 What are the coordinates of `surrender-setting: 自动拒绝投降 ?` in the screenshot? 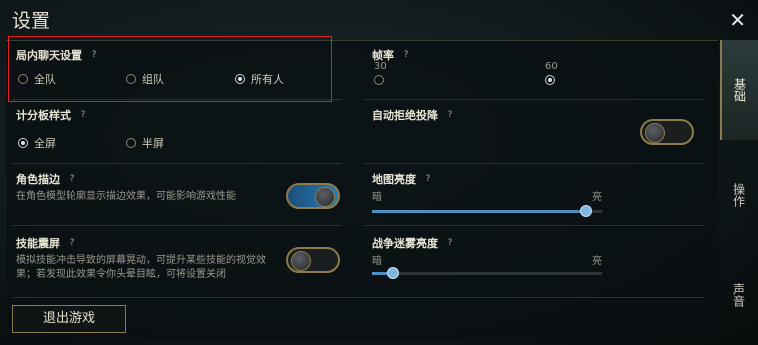 It's located at (414, 115).